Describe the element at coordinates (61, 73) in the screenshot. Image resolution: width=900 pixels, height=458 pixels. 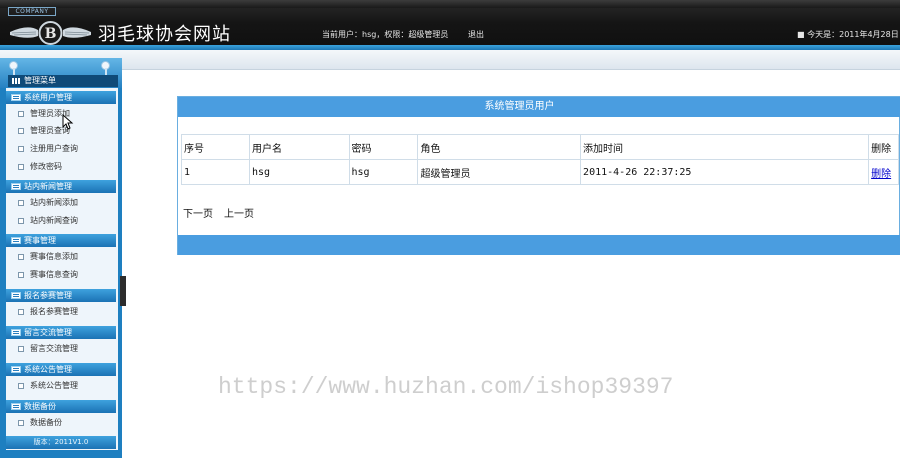
I see `menu-header: 管理菜单` at that location.